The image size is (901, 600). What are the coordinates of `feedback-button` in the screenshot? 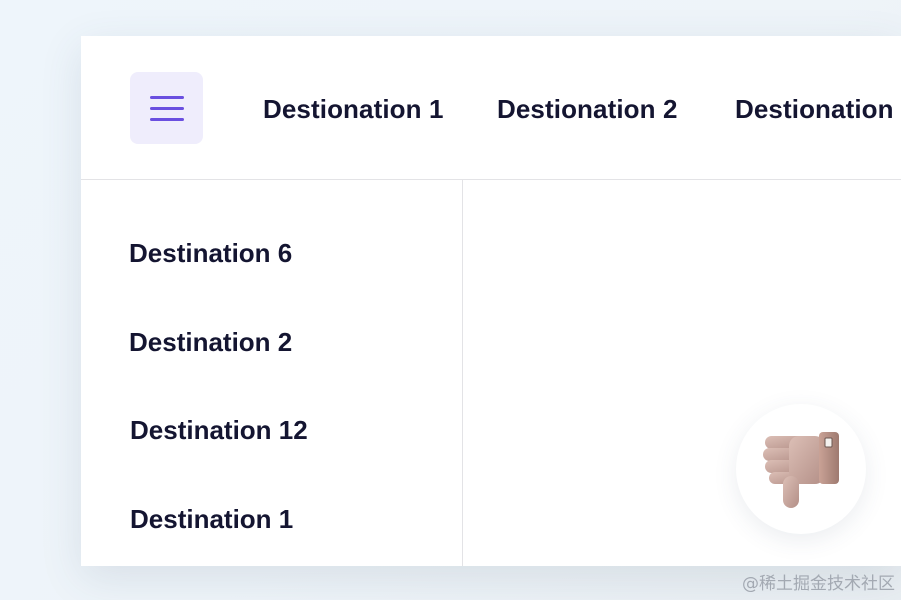 It's located at (801, 469).